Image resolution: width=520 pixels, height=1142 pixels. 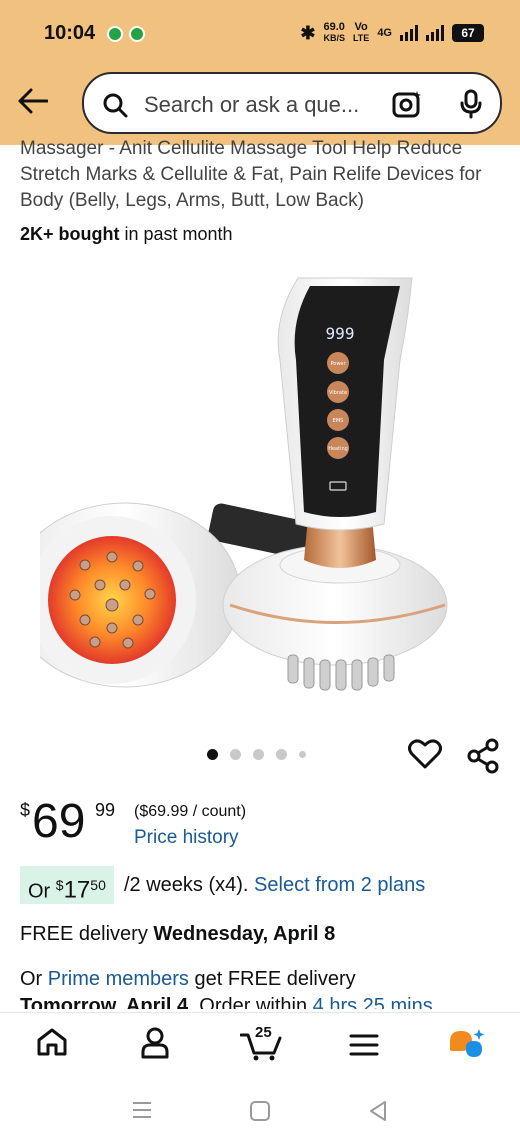 What do you see at coordinates (126, 234) in the screenshot?
I see `bought-count: 2K+ bought in past month` at bounding box center [126, 234].